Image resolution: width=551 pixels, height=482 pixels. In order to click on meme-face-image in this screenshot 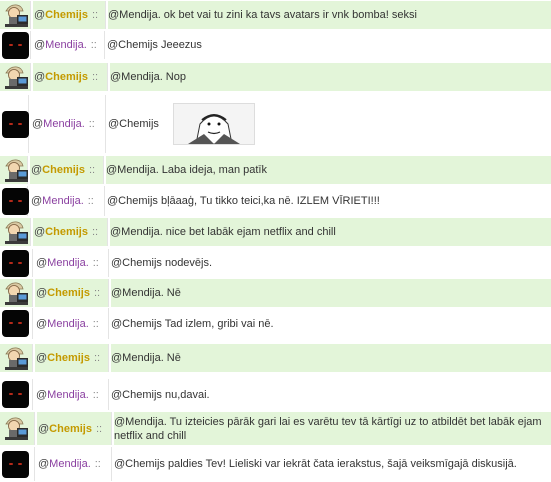, I will do `click(213, 124)`.